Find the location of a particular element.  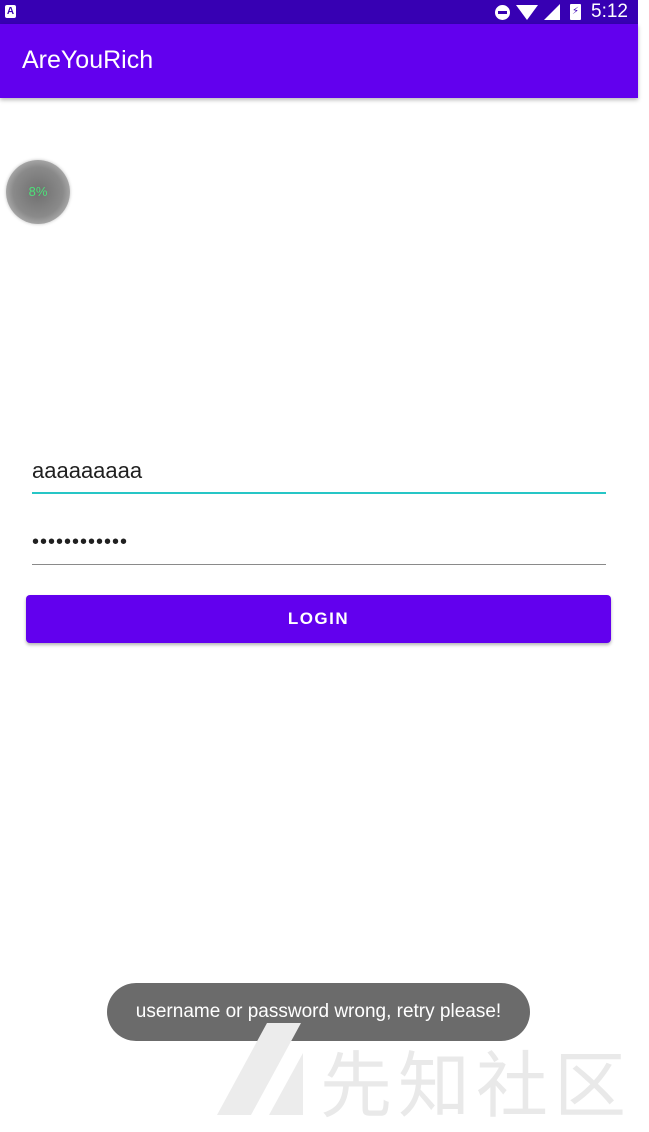

watermark-text: 先知社区 is located at coordinates (476, 1086).